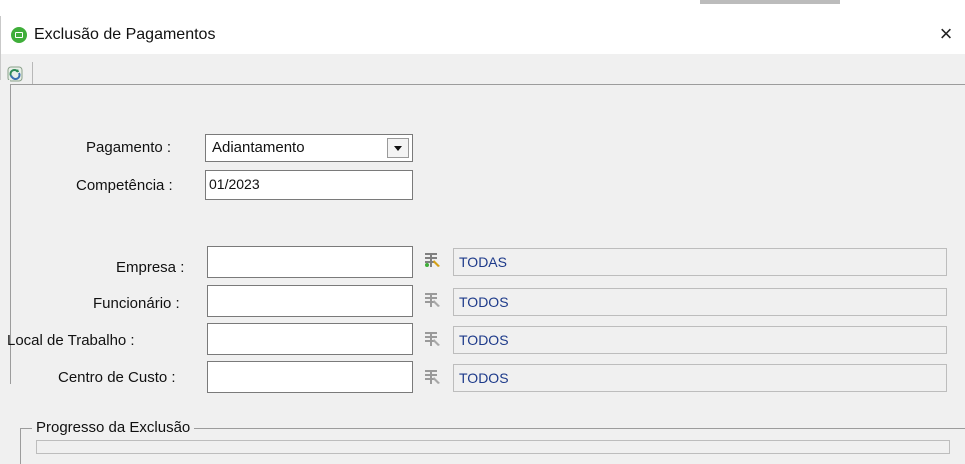  Describe the element at coordinates (310, 377) in the screenshot. I see `centro-custo-field` at that location.